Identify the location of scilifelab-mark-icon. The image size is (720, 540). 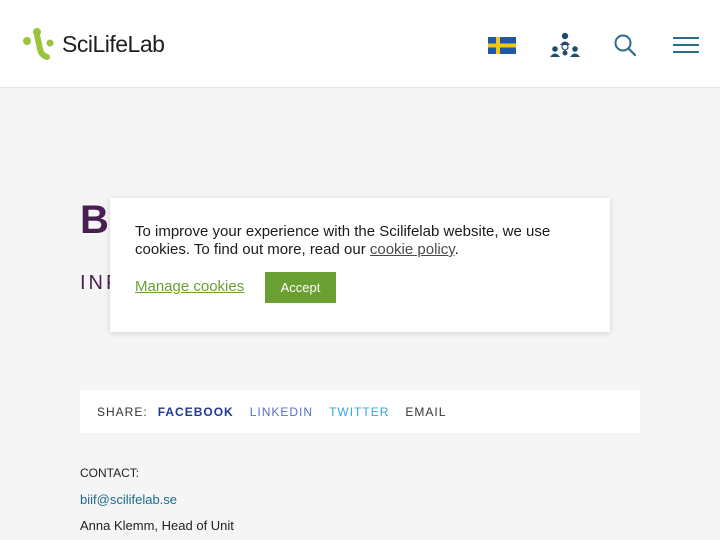
(38, 44).